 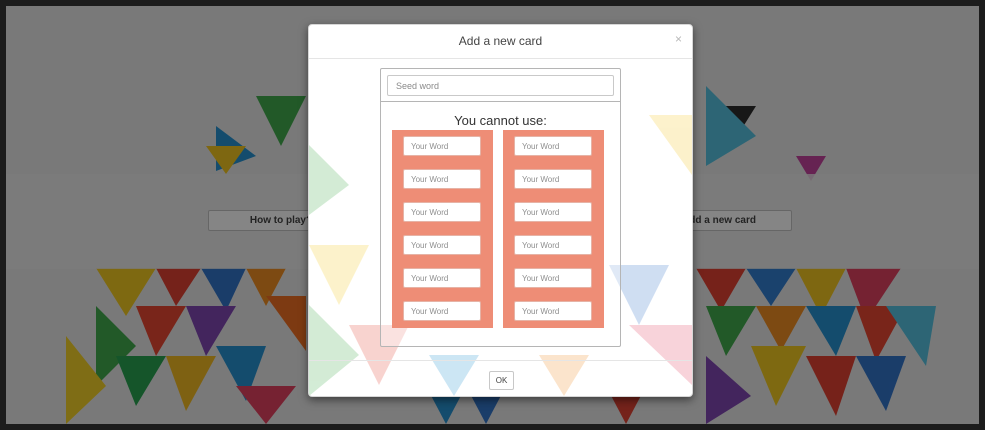 What do you see at coordinates (678, 39) in the screenshot?
I see `close-icon: ×` at bounding box center [678, 39].